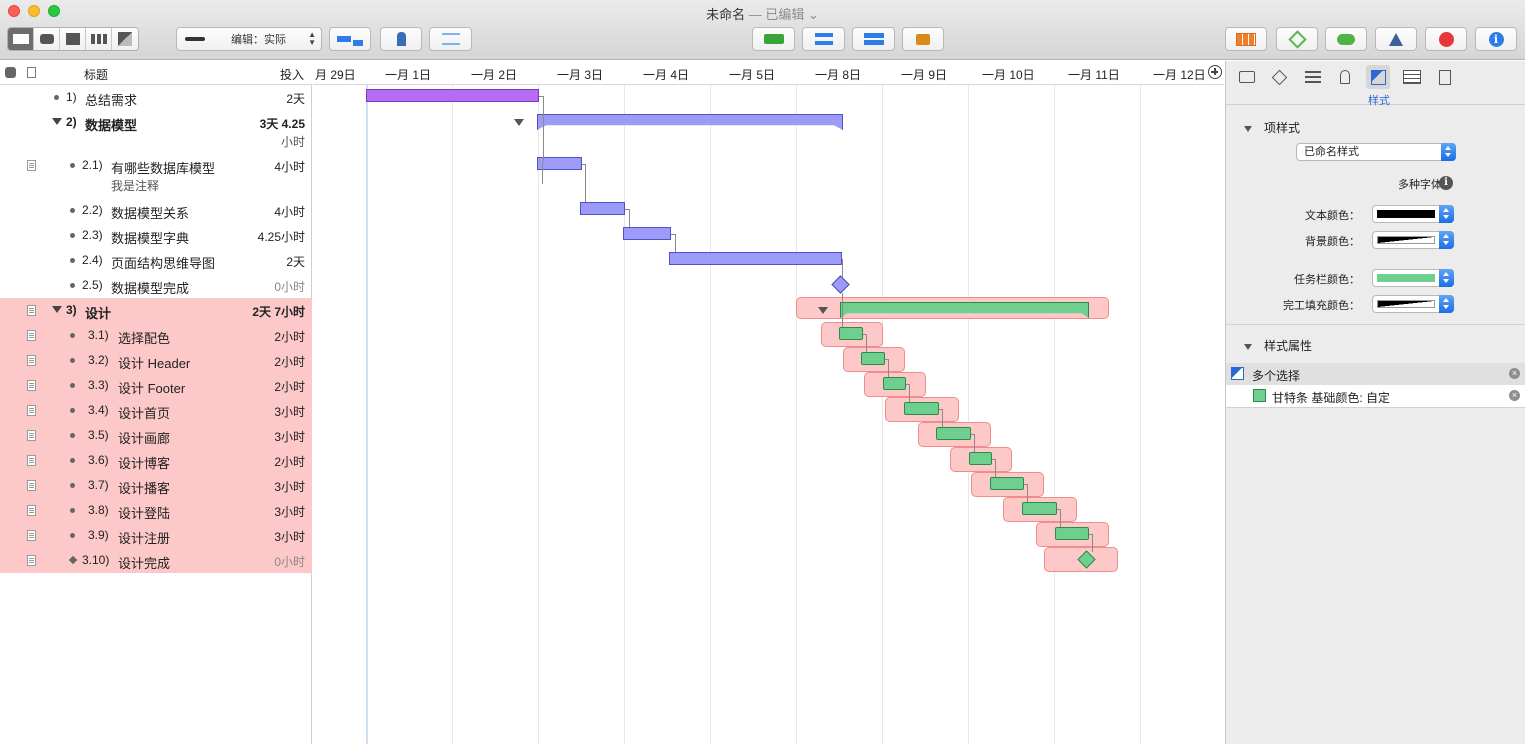 The width and height of the screenshot is (1525, 744). Describe the element at coordinates (21, 39) in the screenshot. I see `task-view-button` at that location.